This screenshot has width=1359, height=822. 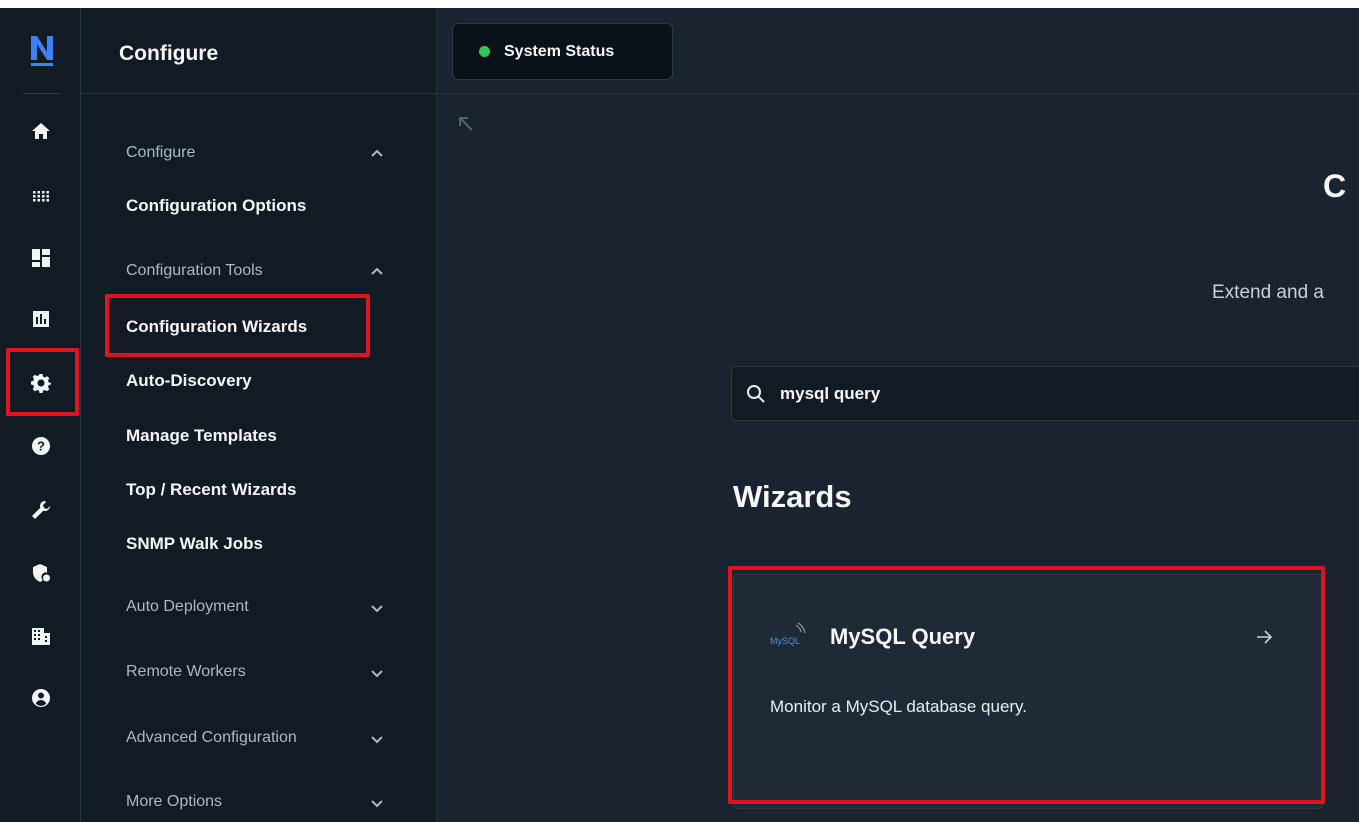 I want to click on rail-divider, so click(x=41, y=93).